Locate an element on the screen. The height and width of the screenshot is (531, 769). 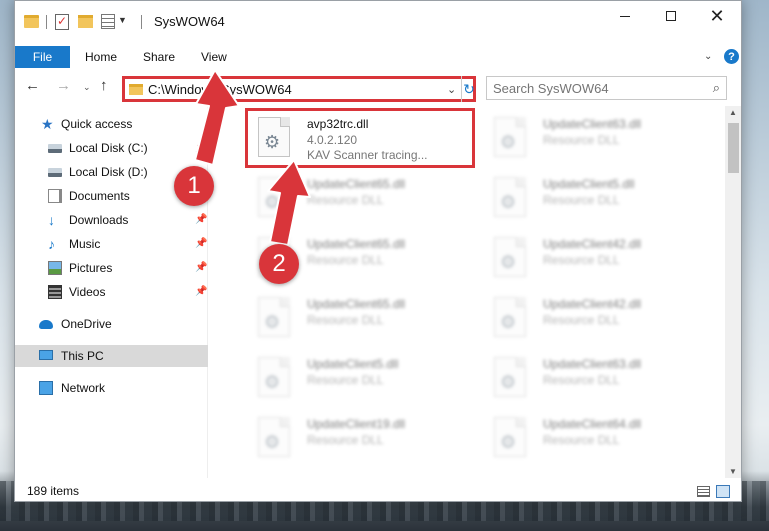
minimize-icon is located at coordinates (625, 16).